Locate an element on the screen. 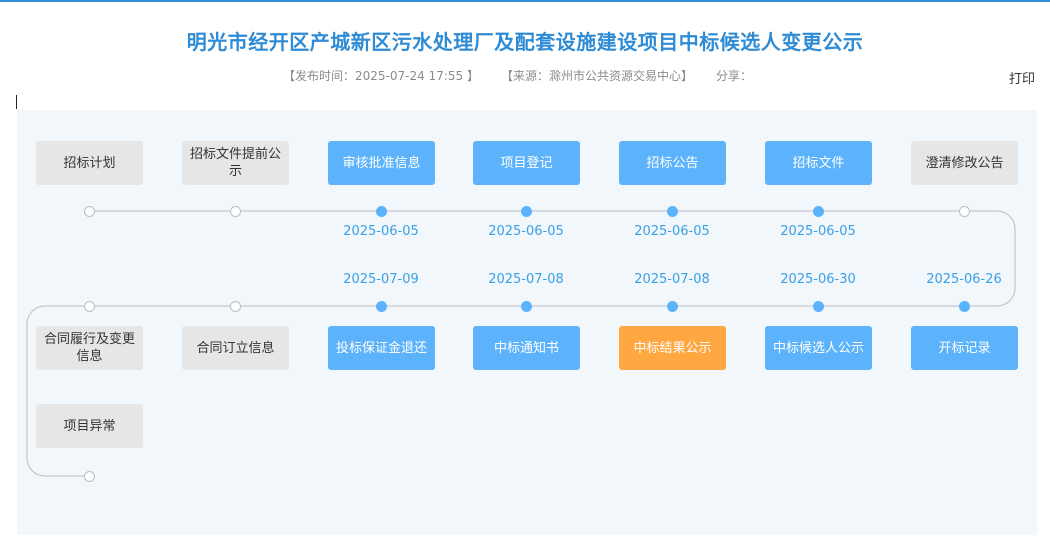 The image size is (1050, 544). step-row2-3: 中标通知书 is located at coordinates (526, 348).